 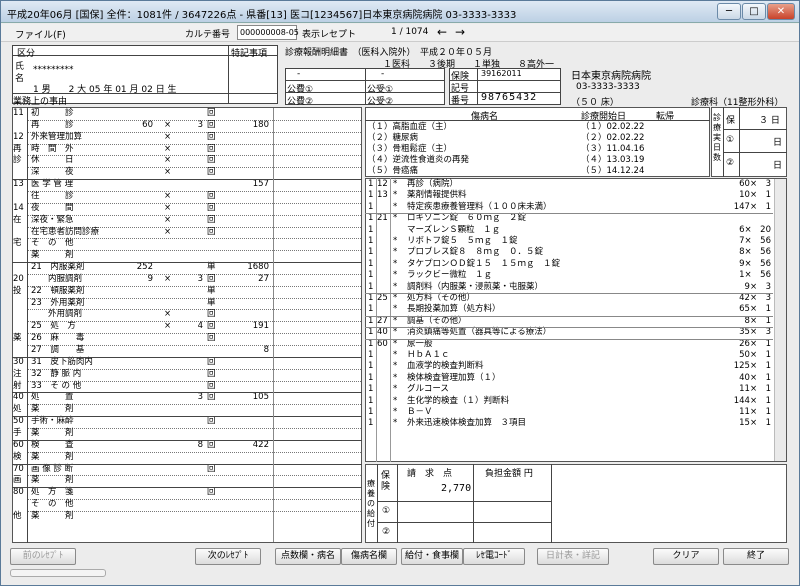 I want to click on section-label: 往 診, so click(x=52, y=196).